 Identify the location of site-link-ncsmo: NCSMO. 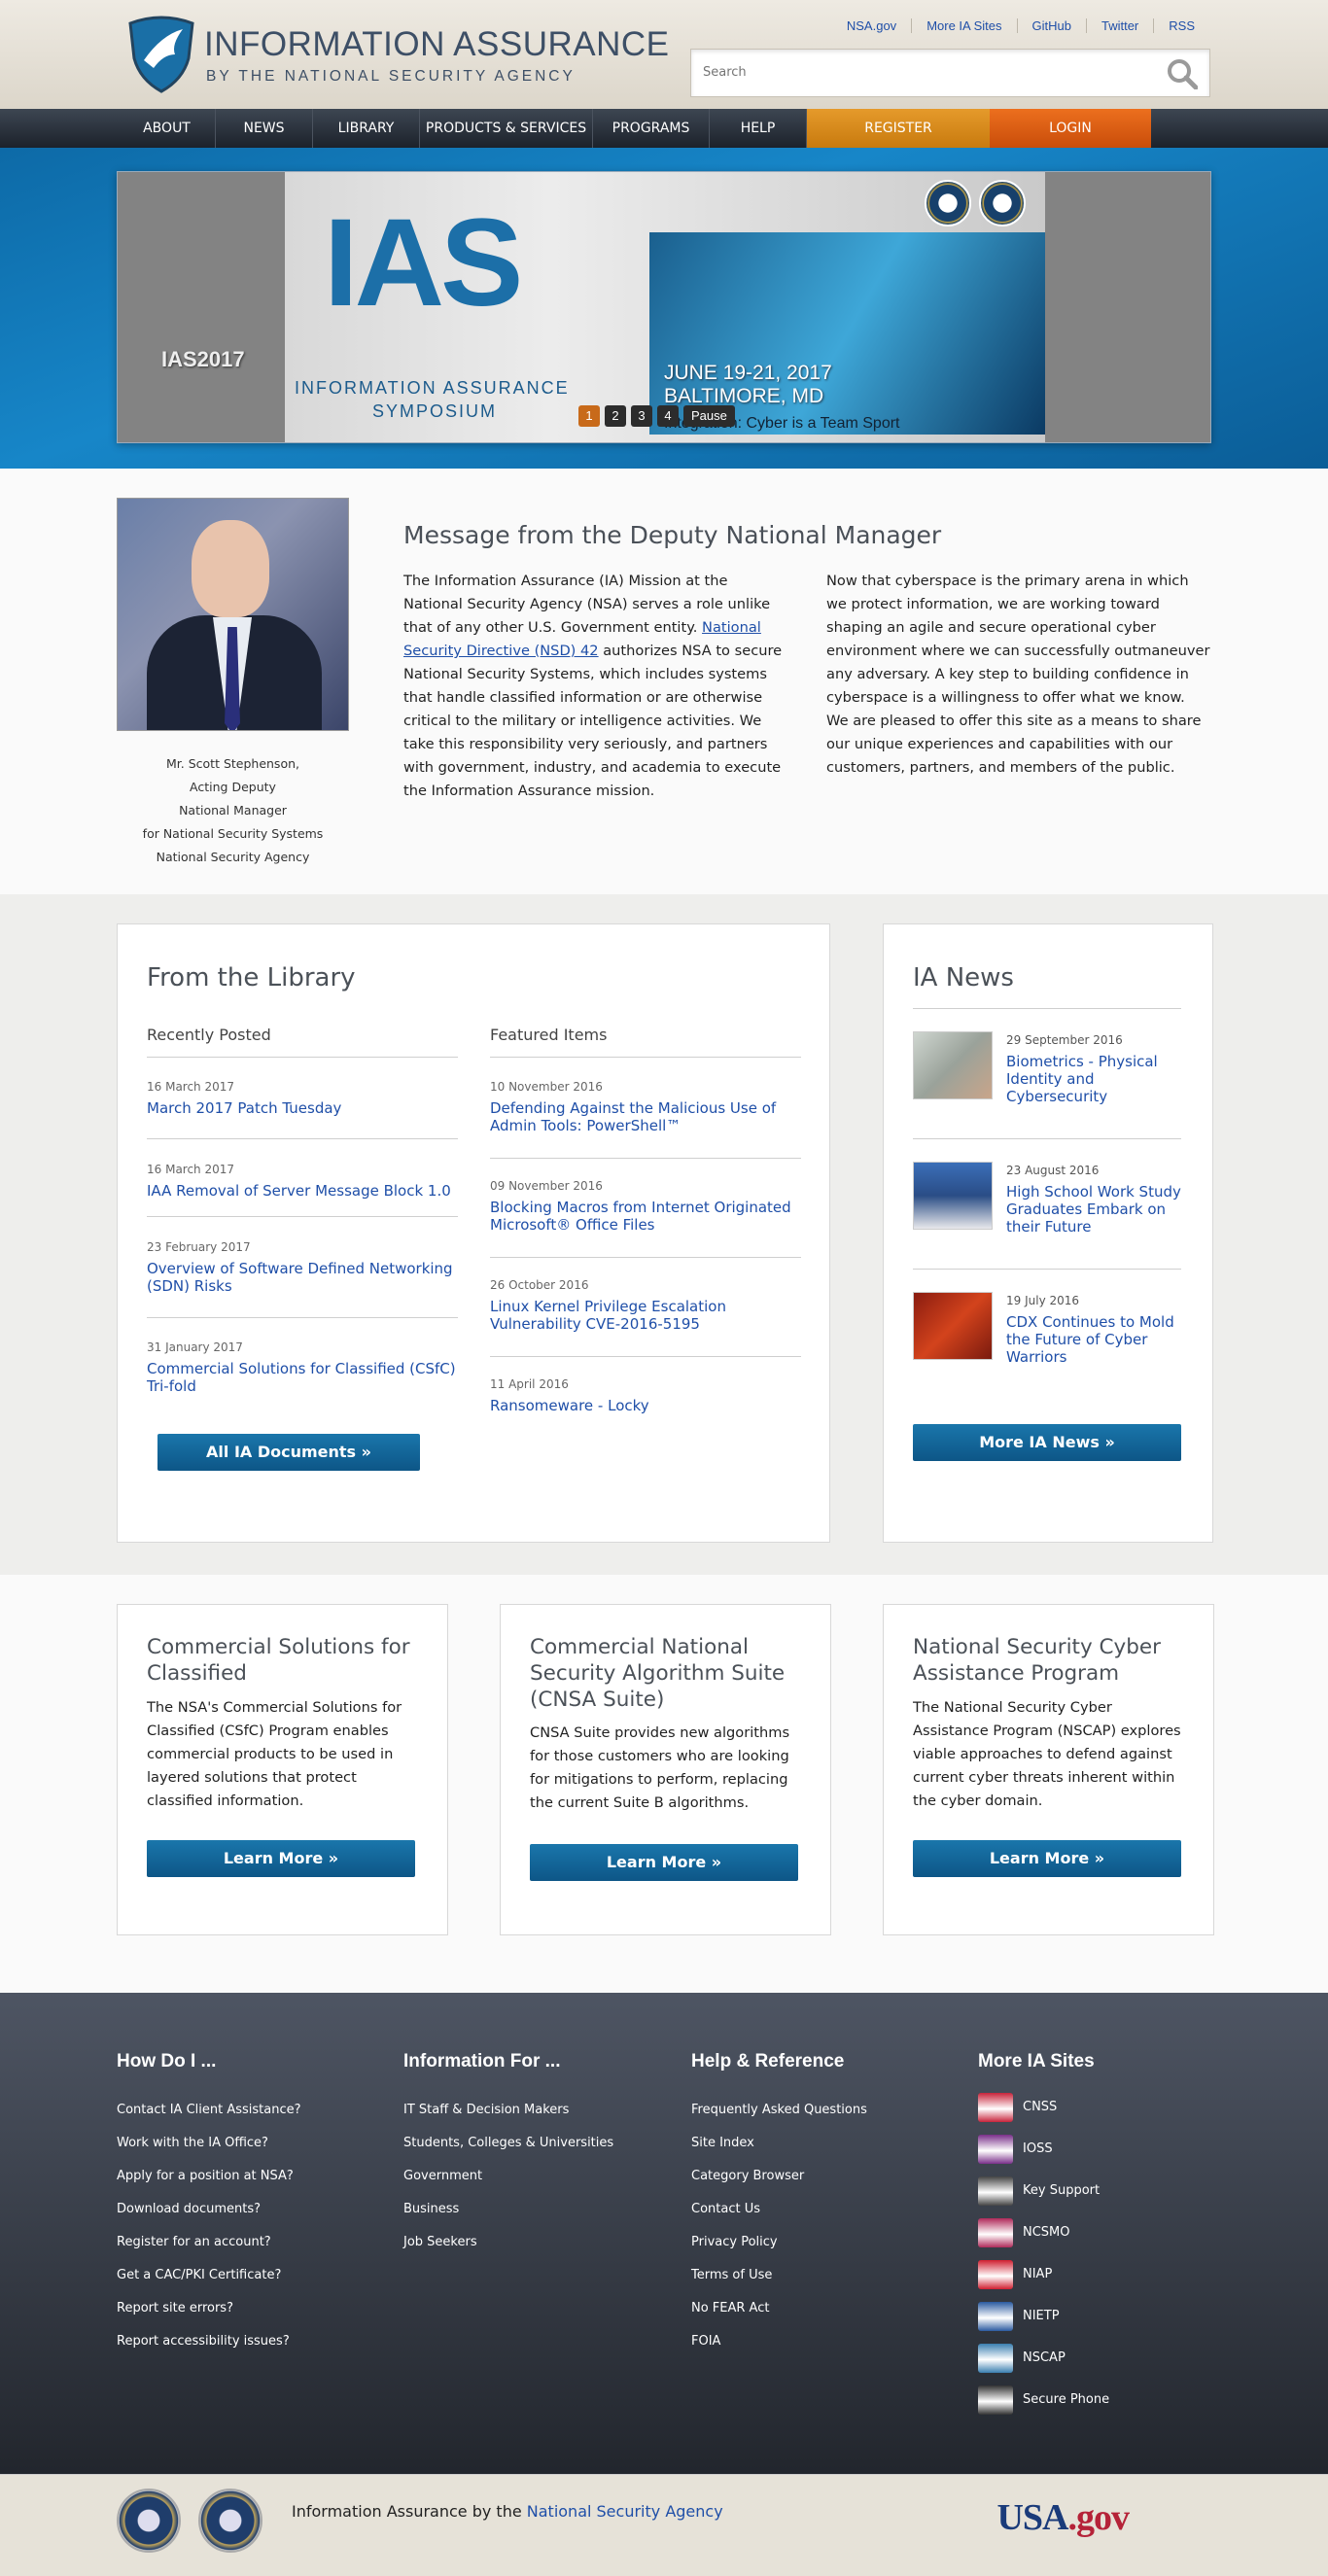
(1043, 2232).